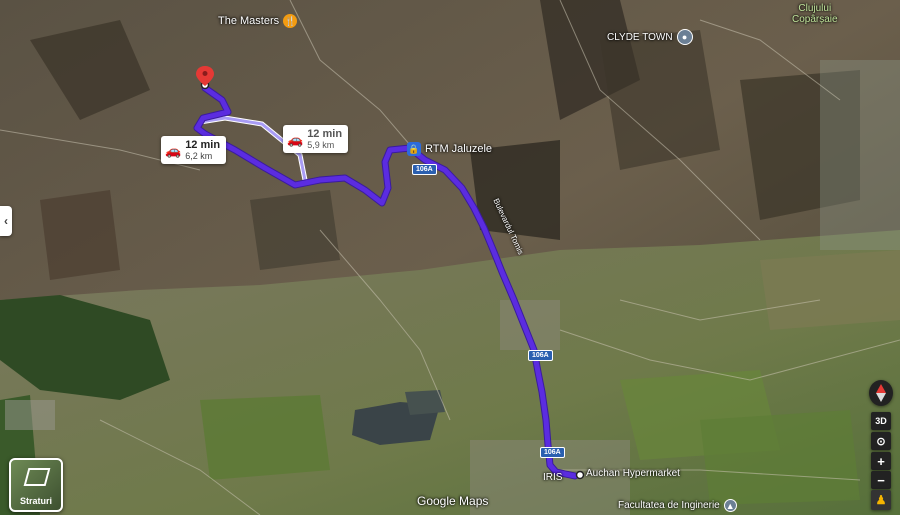  Describe the element at coordinates (730, 505) in the screenshot. I see `school-icon: ▲` at that location.